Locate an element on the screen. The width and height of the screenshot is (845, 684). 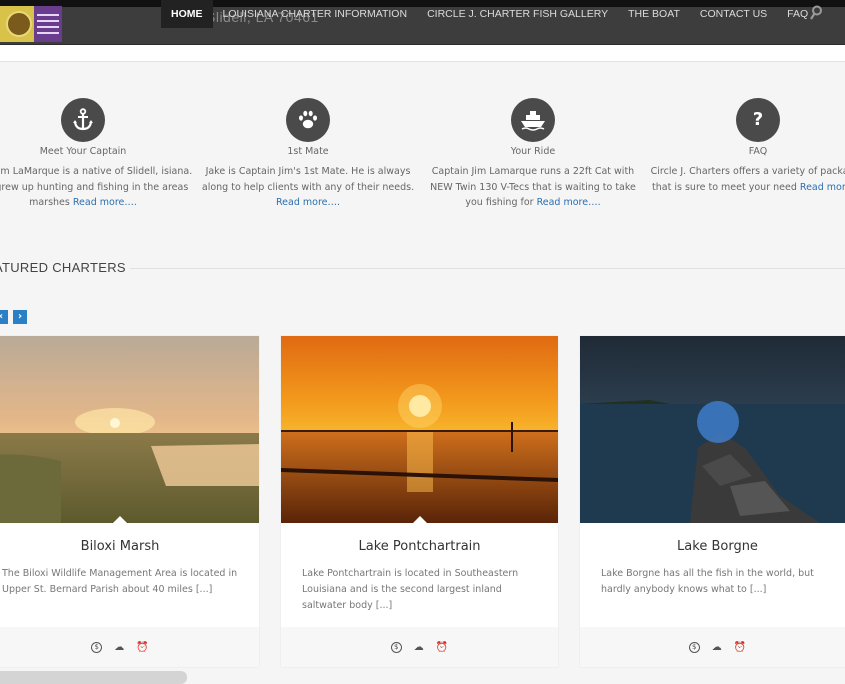
jetty-rocks-image is located at coordinates (712, 429).